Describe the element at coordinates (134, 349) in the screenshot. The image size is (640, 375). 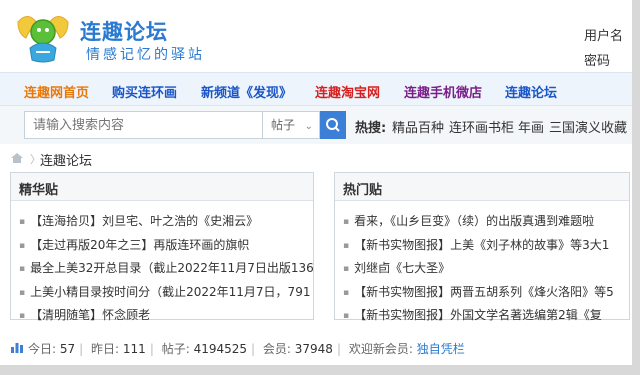
I see `stats-yesterday-value: 111` at that location.